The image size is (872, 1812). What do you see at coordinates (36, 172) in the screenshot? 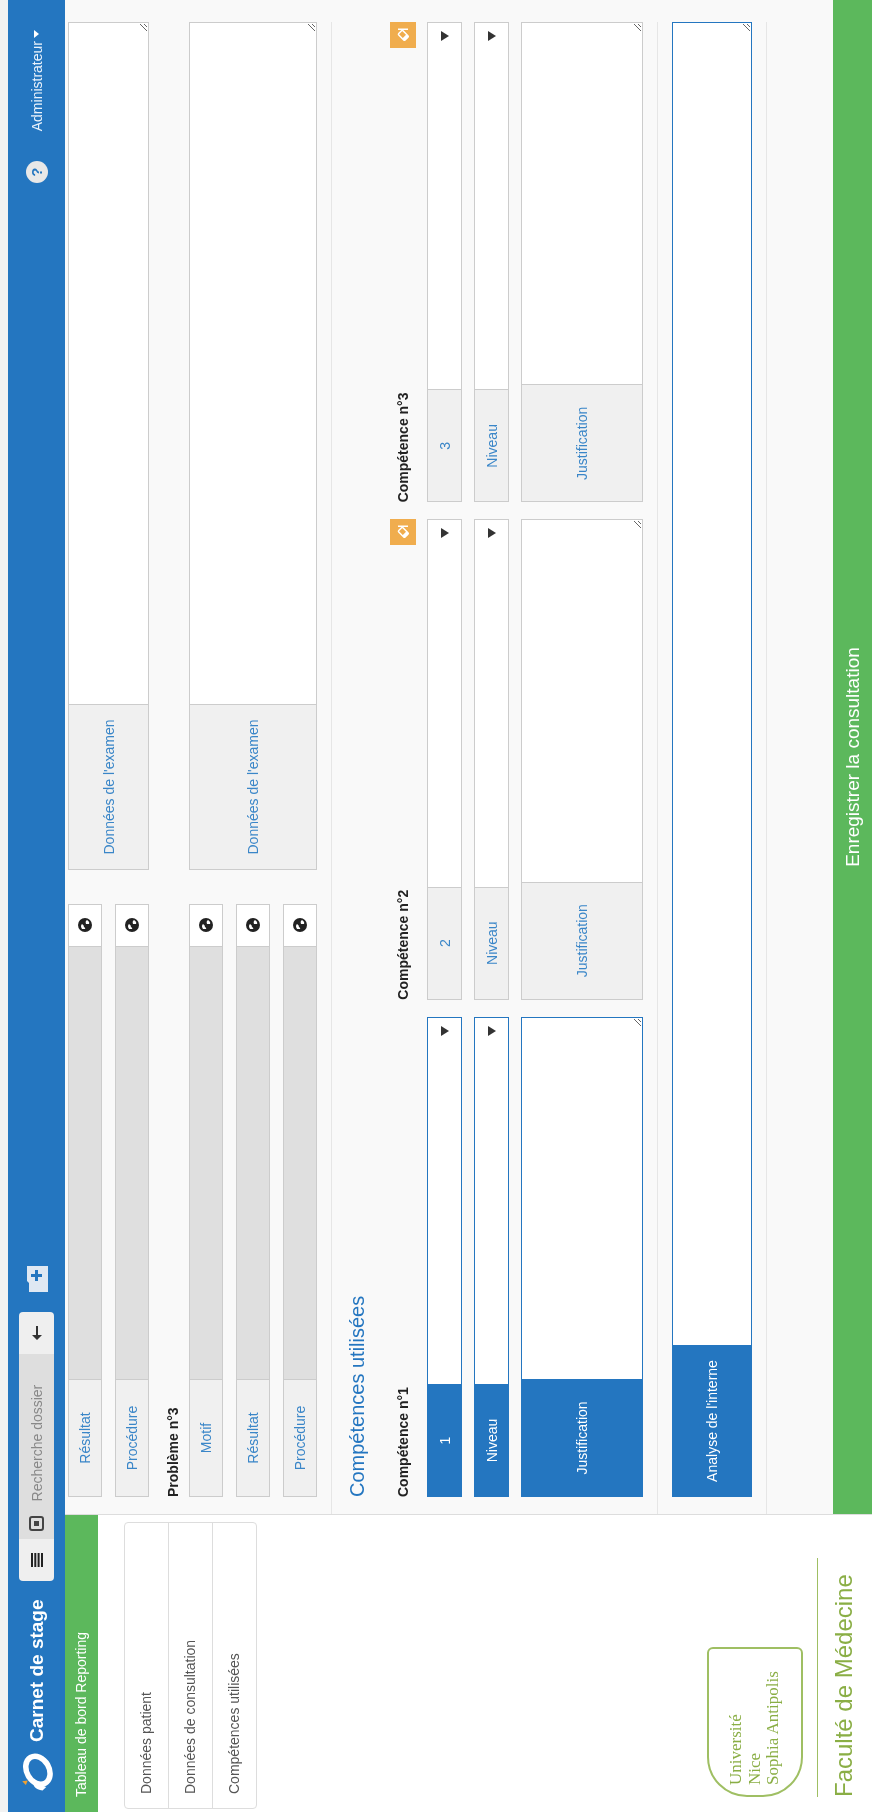
I see `help-icon: ?` at bounding box center [36, 172].